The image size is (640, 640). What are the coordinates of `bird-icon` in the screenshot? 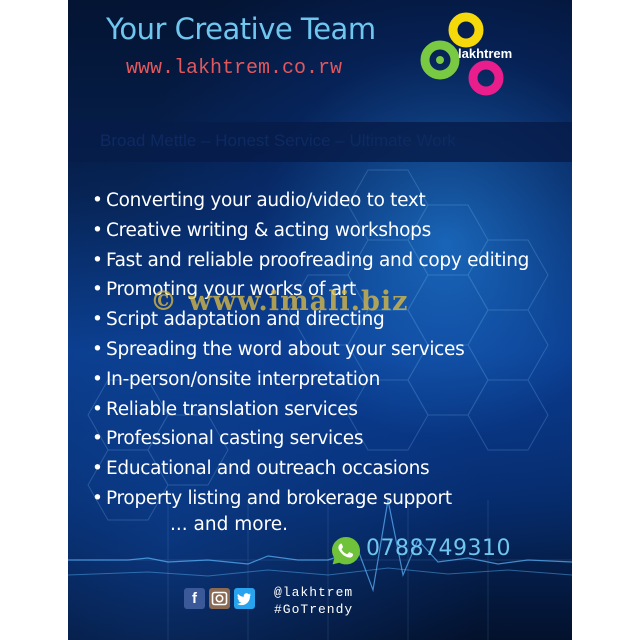 It's located at (243, 599).